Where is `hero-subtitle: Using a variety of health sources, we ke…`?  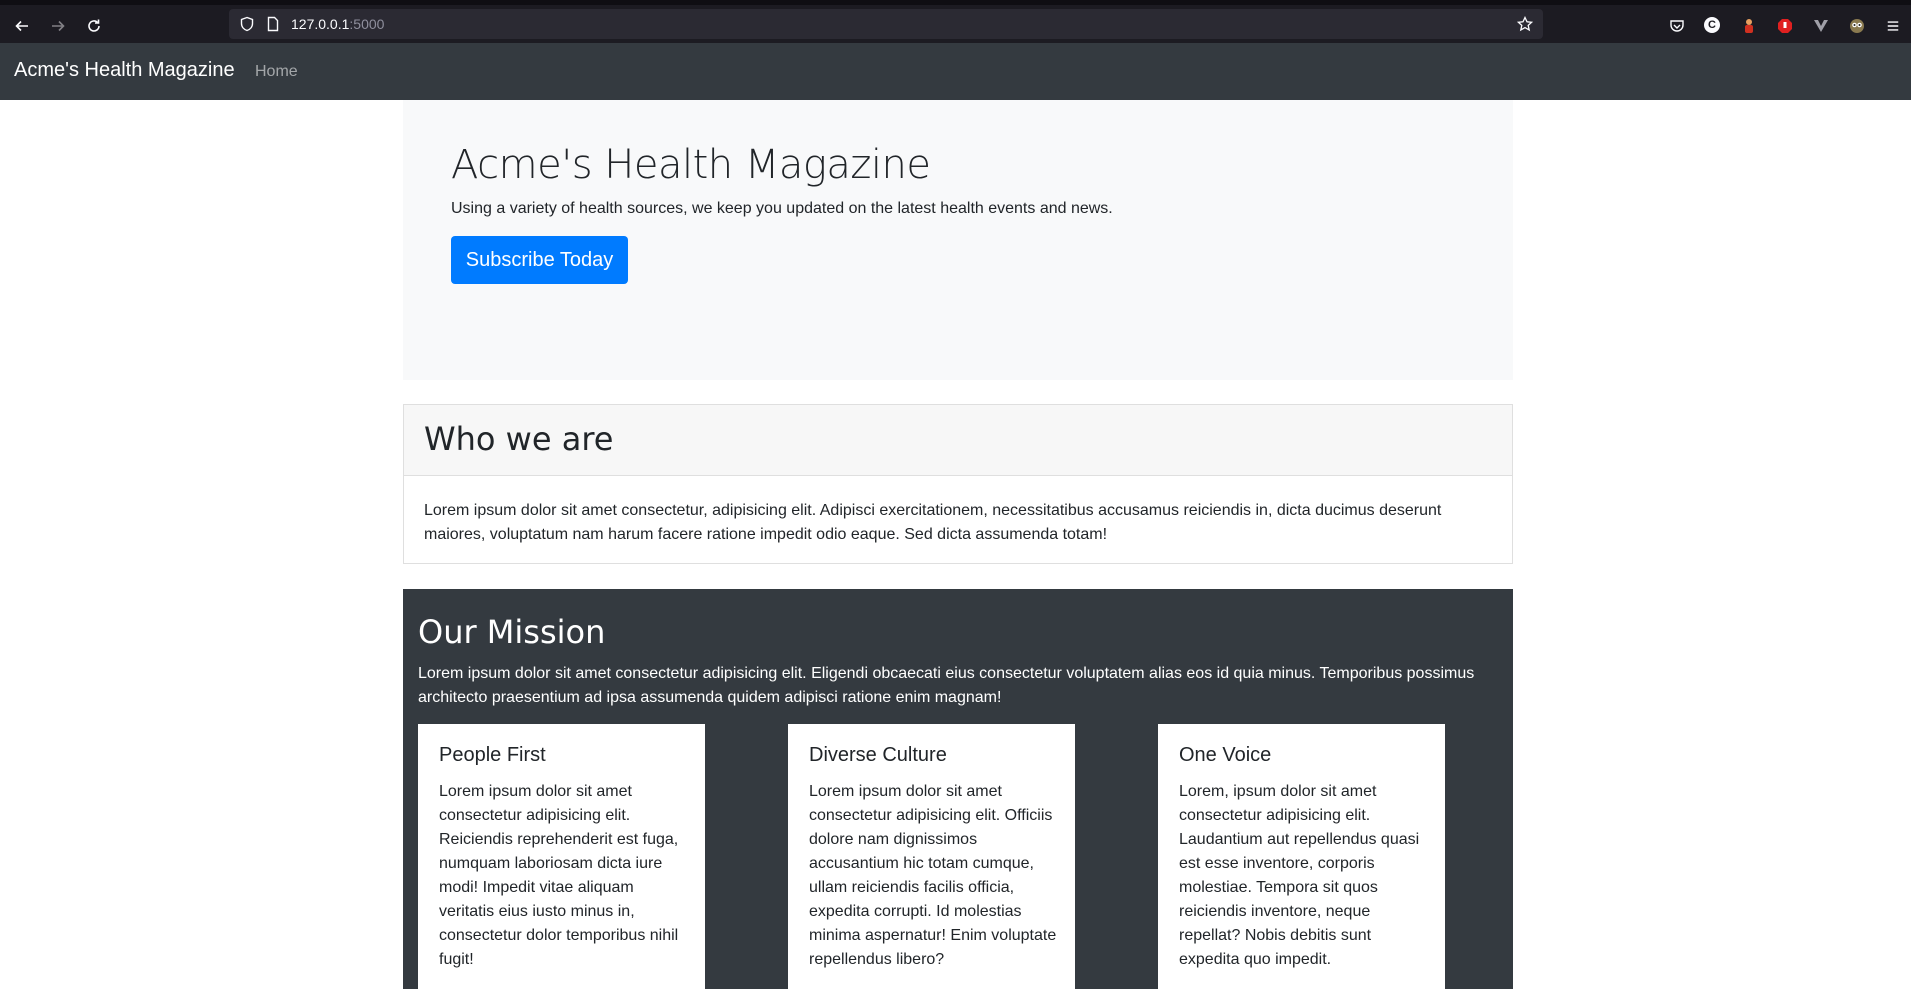 hero-subtitle: Using a variety of health sources, we ke… is located at coordinates (782, 208).